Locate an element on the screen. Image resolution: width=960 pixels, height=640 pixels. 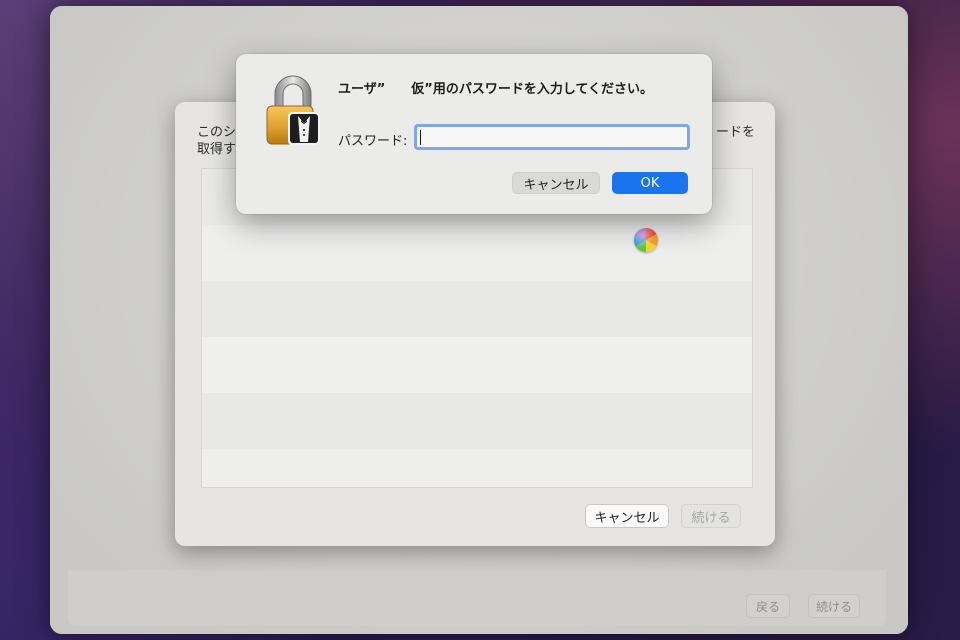
ok-button: OK is located at coordinates (650, 183).